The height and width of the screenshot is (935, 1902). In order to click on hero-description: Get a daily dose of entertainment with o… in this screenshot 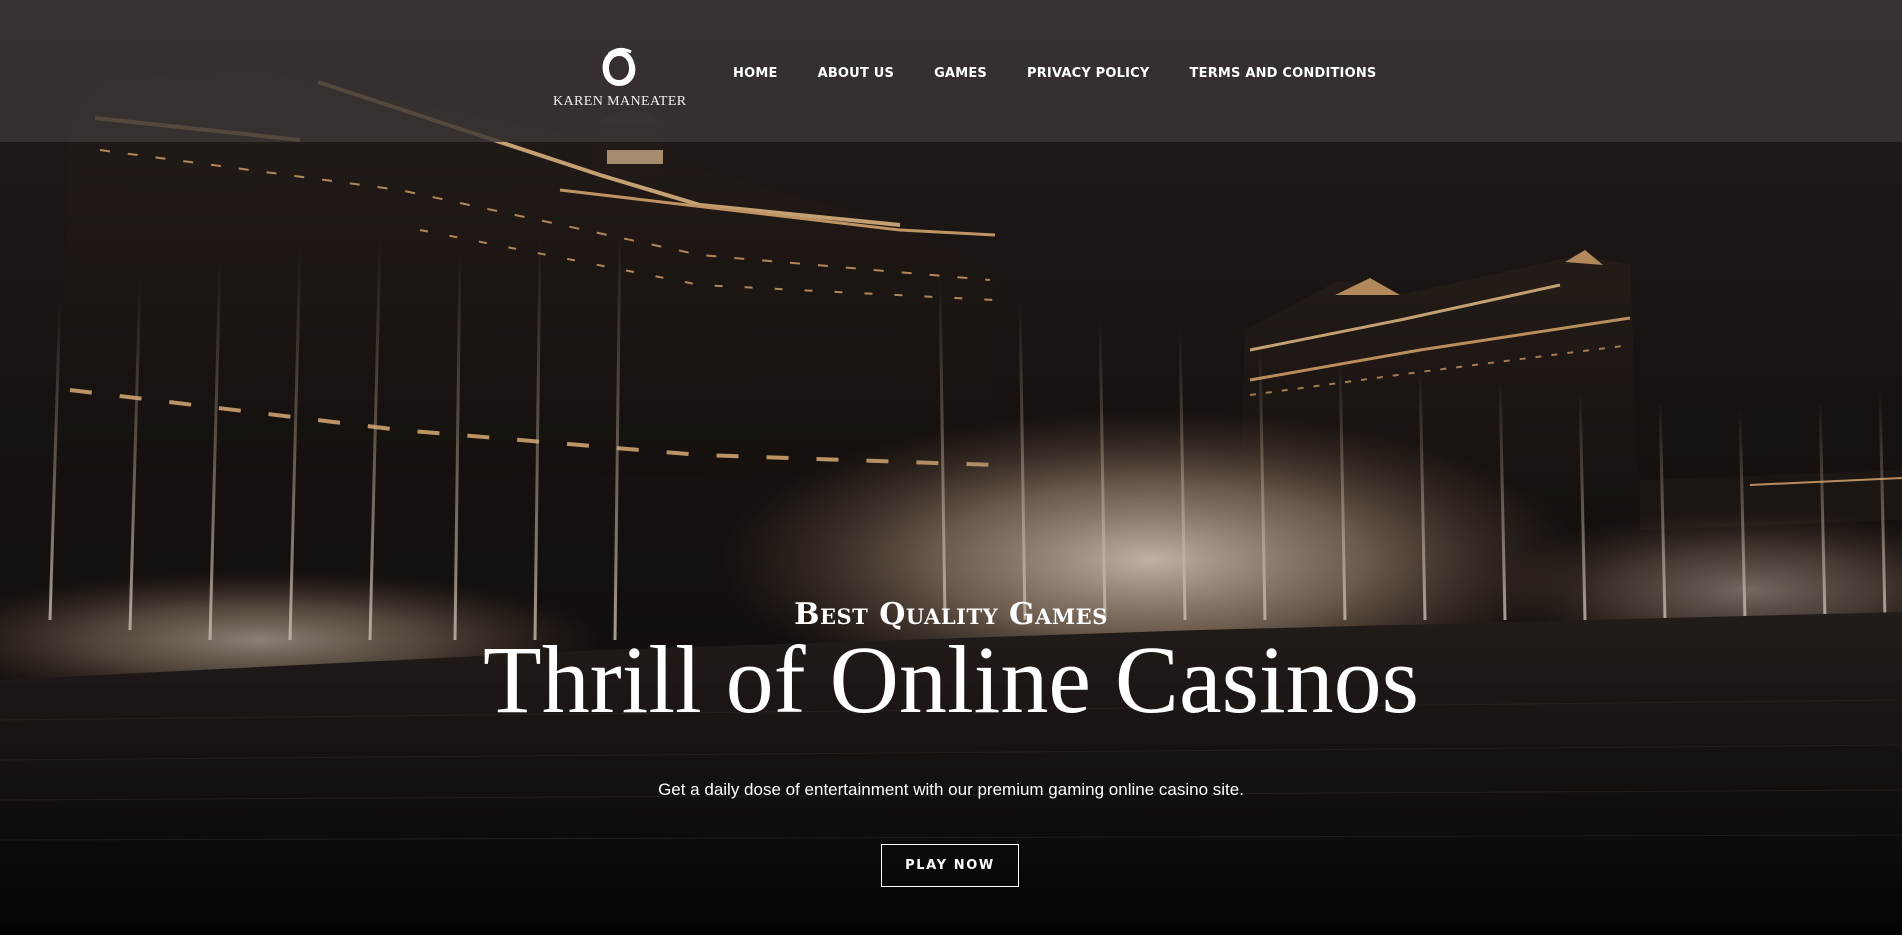, I will do `click(951, 789)`.